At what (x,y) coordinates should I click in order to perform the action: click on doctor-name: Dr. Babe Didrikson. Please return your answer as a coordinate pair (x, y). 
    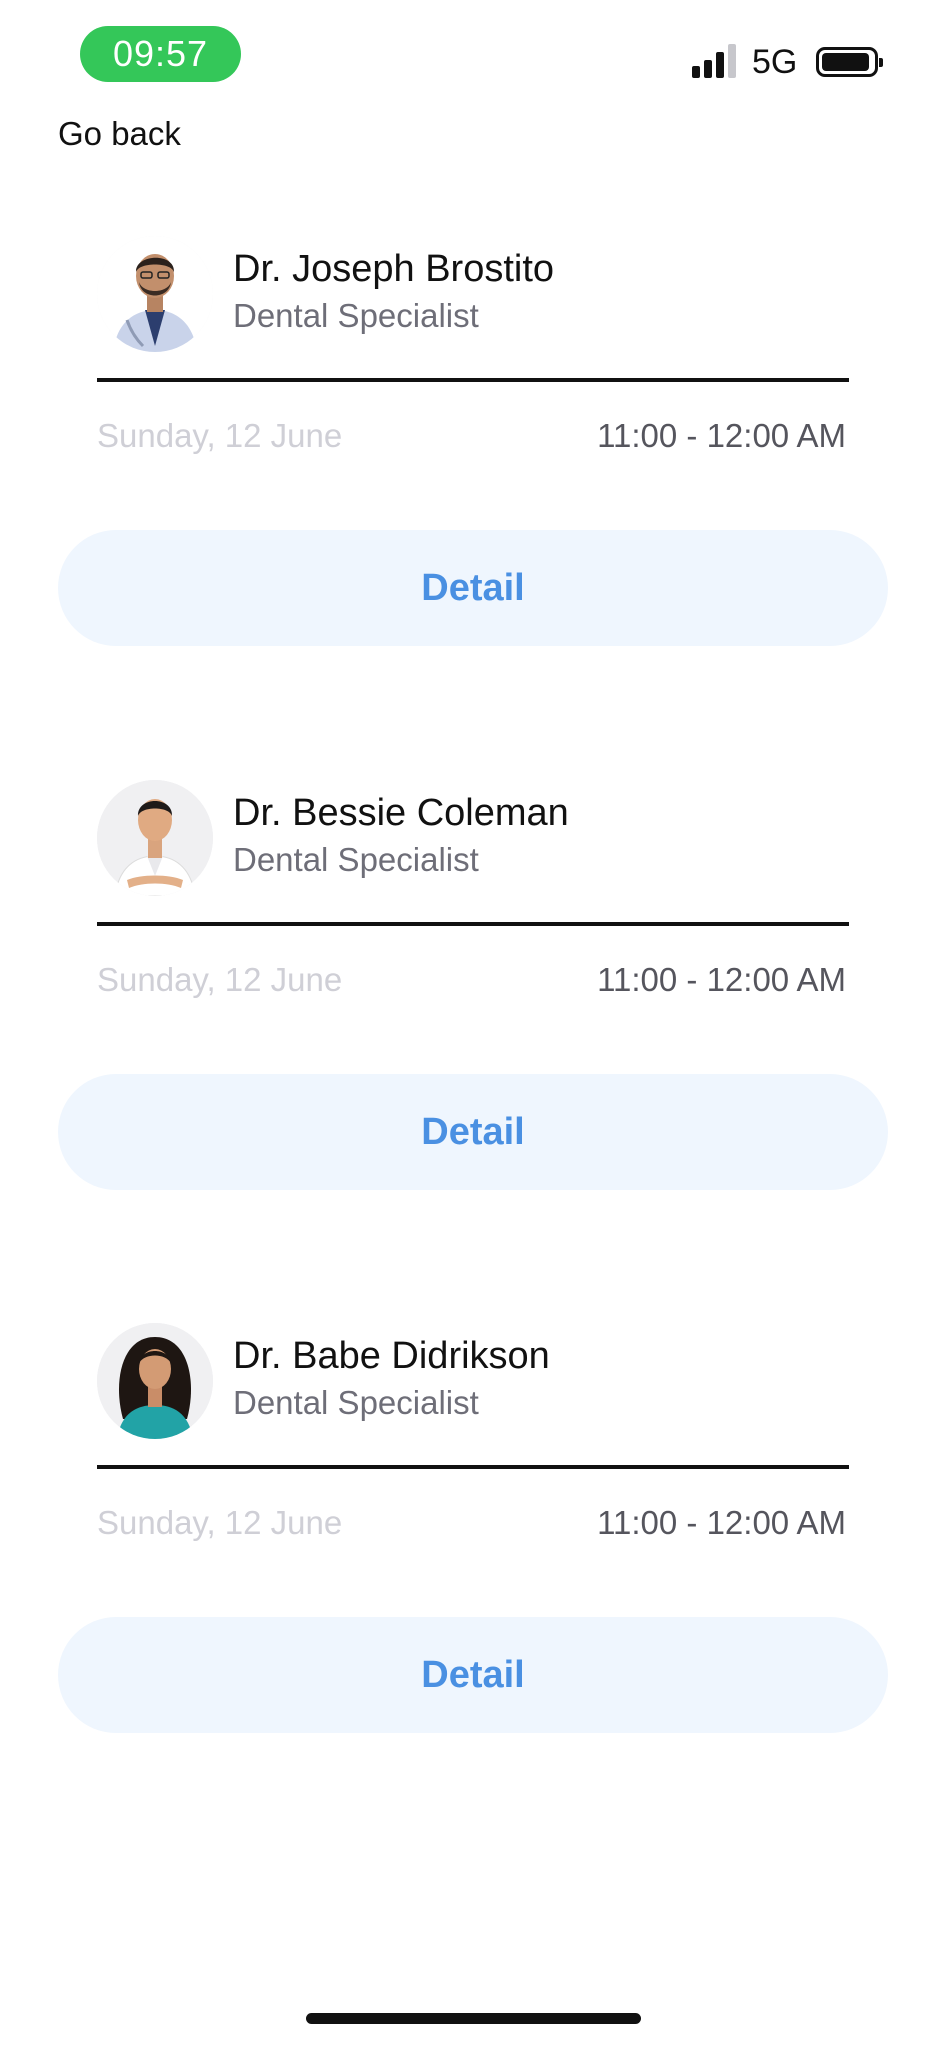
    Looking at the image, I should click on (391, 1356).